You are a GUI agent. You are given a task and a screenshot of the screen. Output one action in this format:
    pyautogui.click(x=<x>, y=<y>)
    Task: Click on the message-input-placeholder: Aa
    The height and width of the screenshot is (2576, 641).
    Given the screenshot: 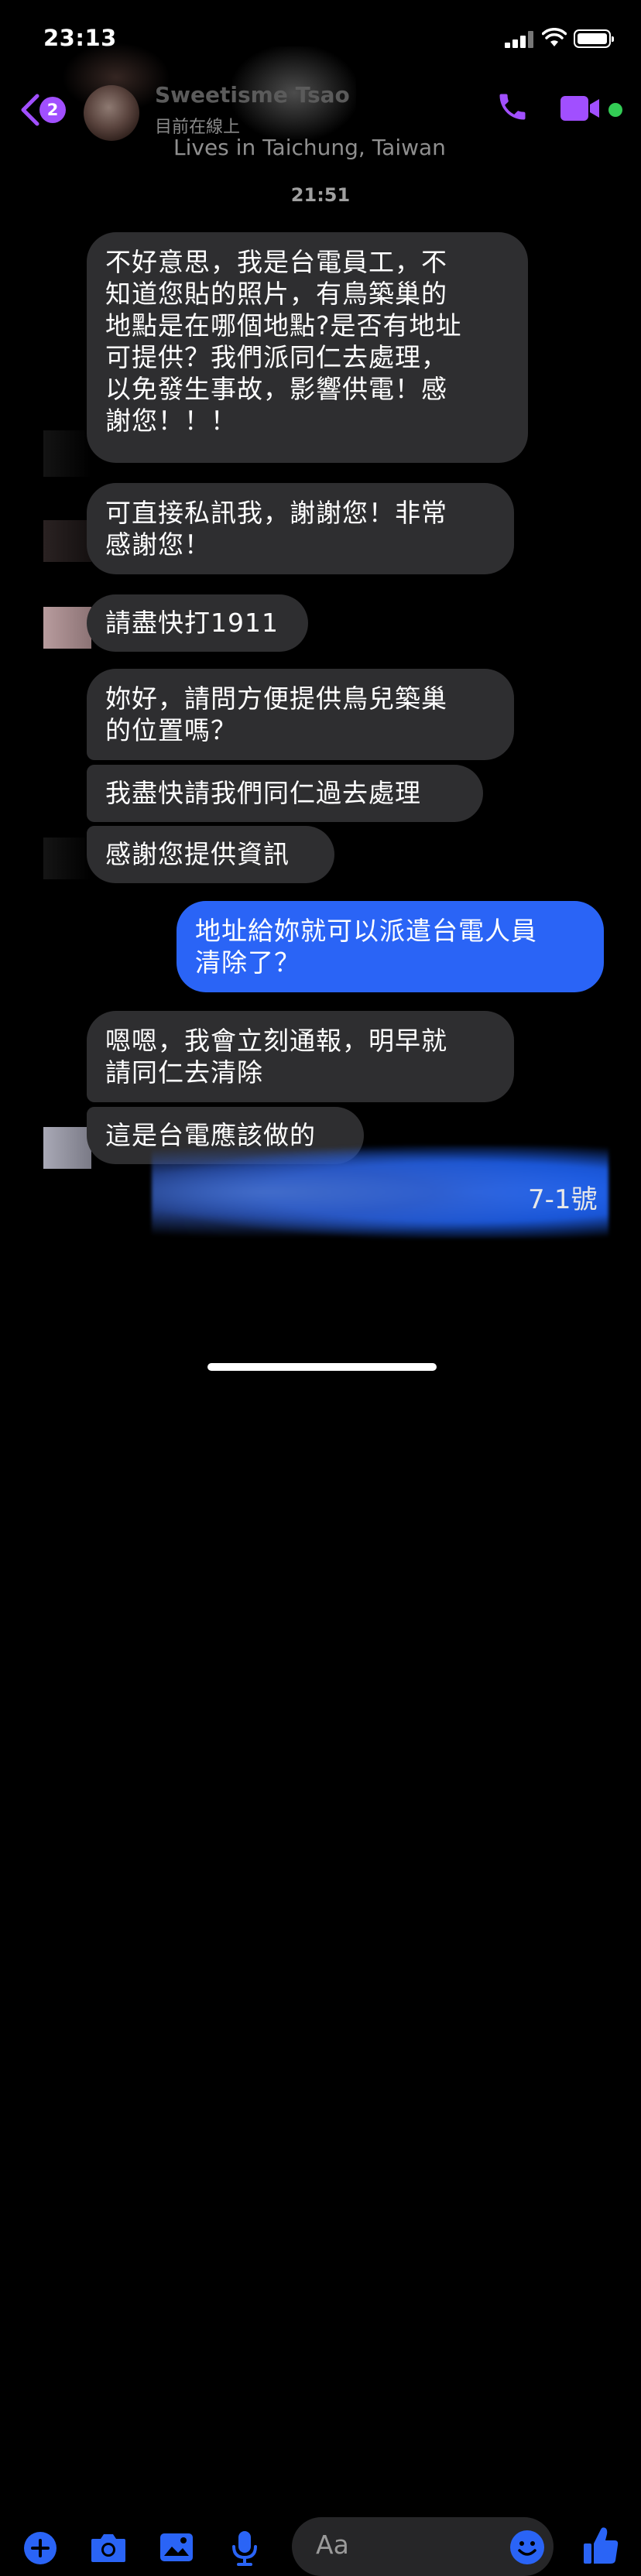 What is the action you would take?
    pyautogui.click(x=332, y=2545)
    